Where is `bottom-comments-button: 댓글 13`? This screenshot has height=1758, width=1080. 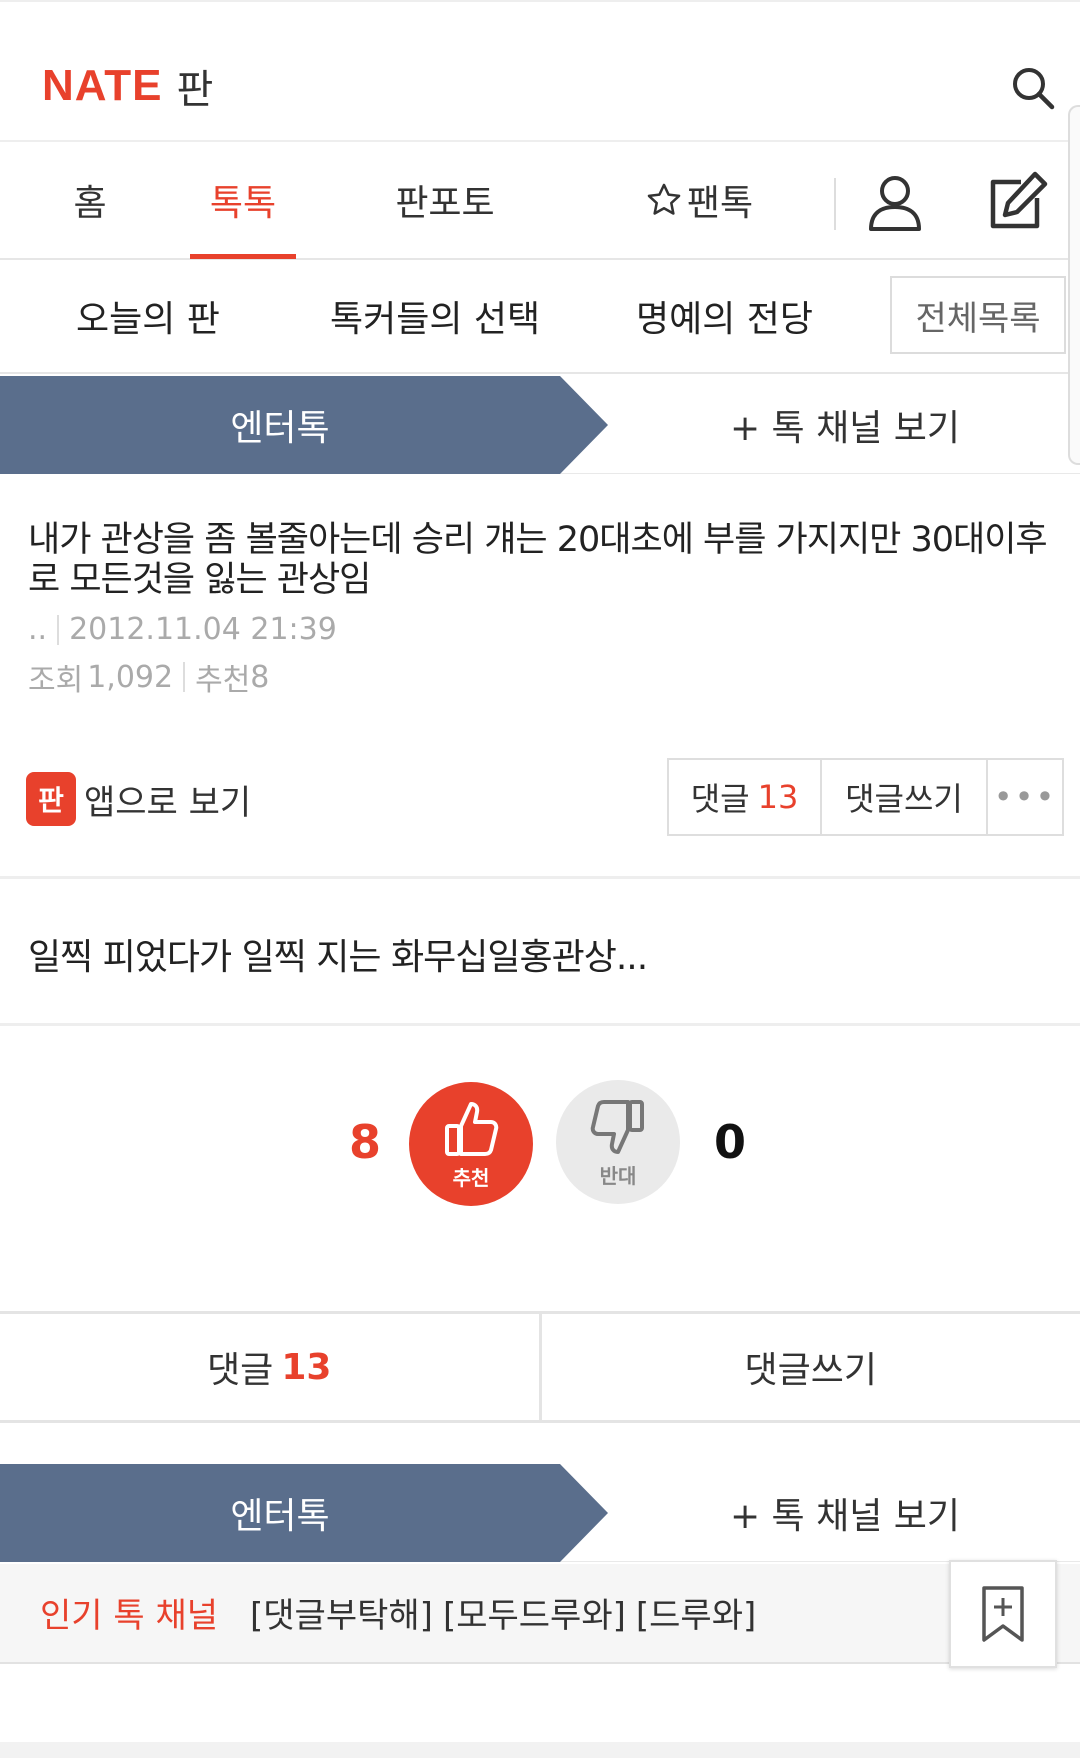 bottom-comments-button: 댓글 13 is located at coordinates (271, 1367).